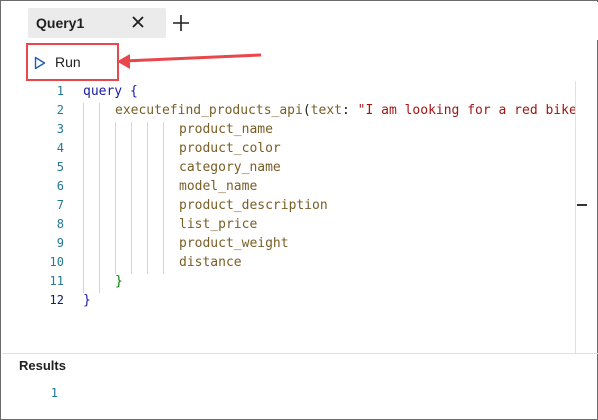 The width and height of the screenshot is (598, 420). I want to click on line-number: 4, so click(60, 148).